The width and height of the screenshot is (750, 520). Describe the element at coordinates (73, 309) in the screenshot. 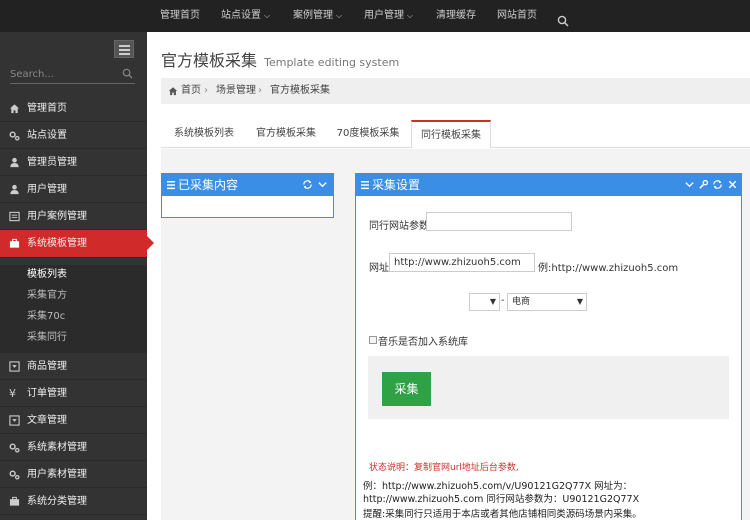

I see `submenu` at that location.